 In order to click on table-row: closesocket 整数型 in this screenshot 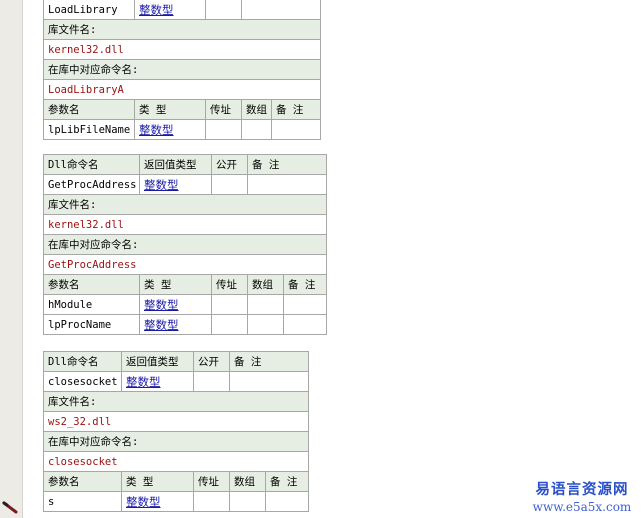, I will do `click(176, 381)`.